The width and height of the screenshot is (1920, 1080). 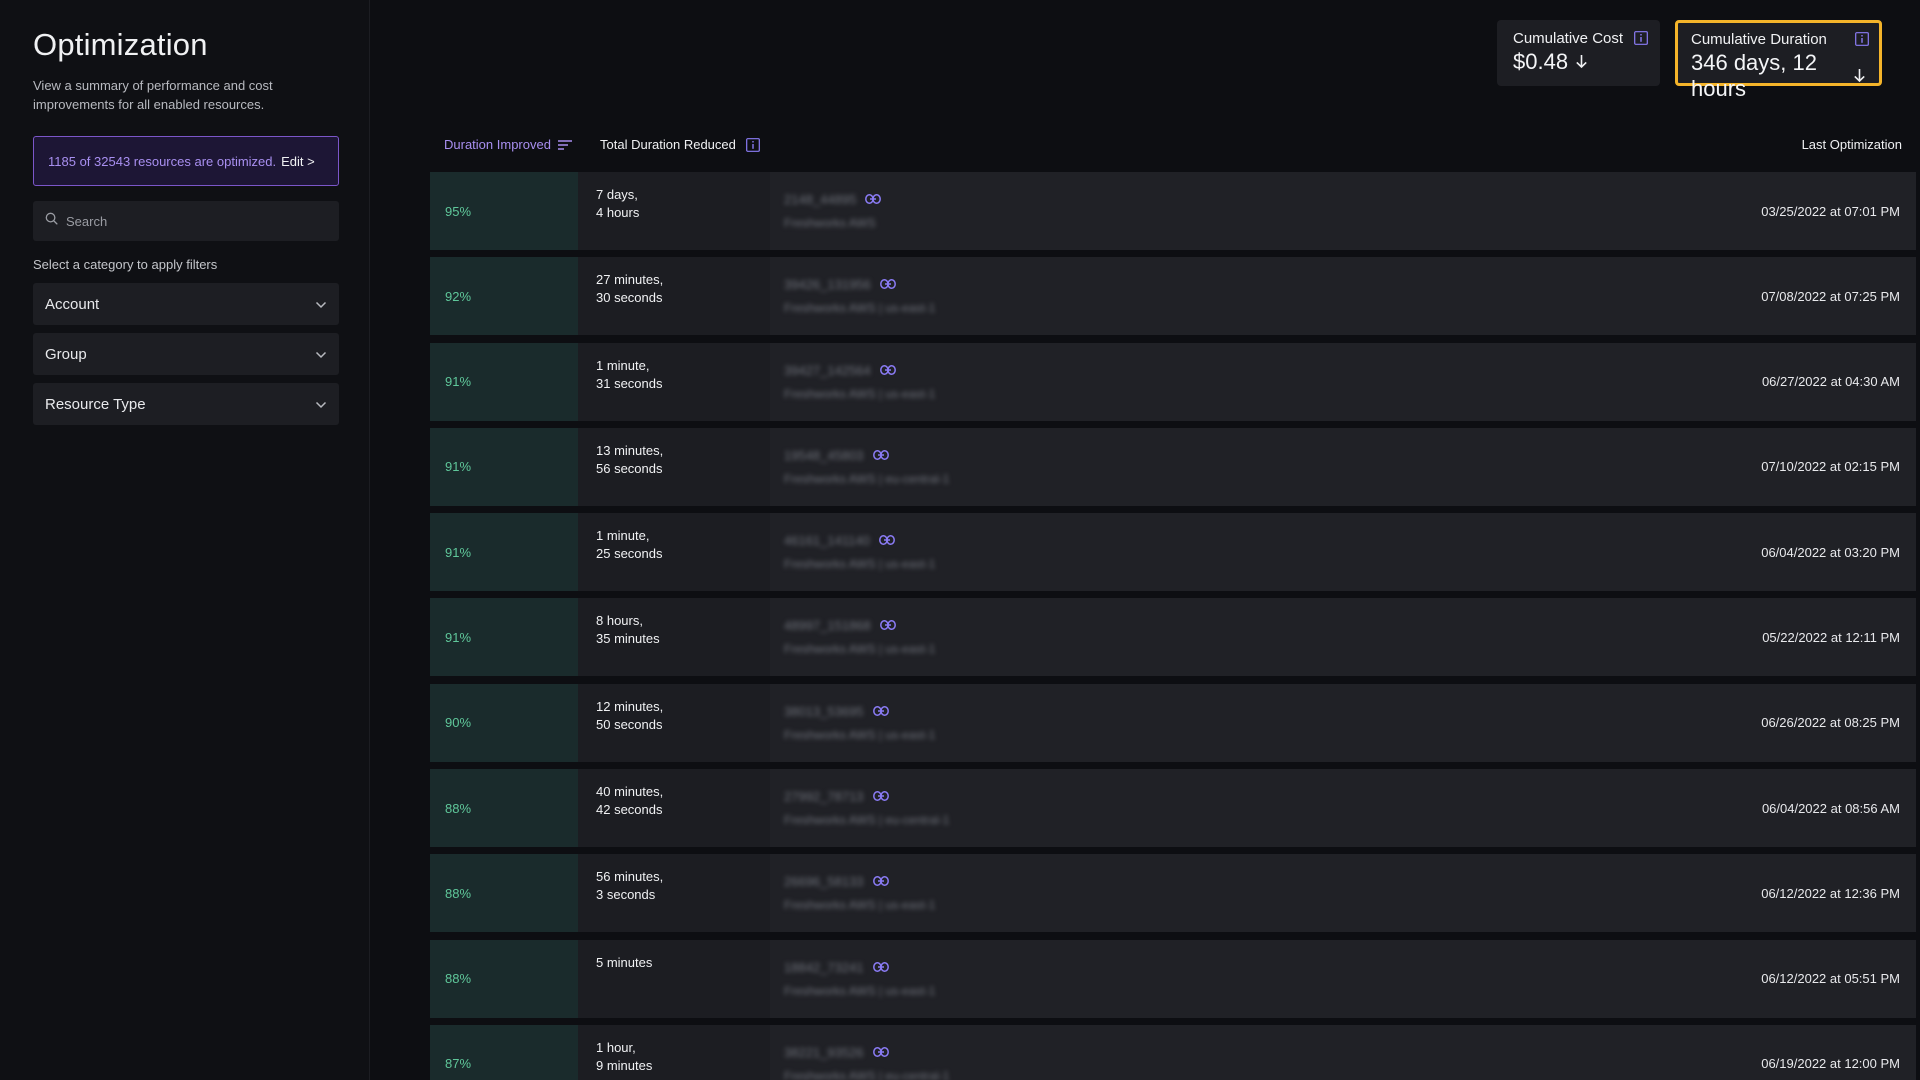 What do you see at coordinates (1350, 711) in the screenshot?
I see `resource-id-line: 38013_53695` at bounding box center [1350, 711].